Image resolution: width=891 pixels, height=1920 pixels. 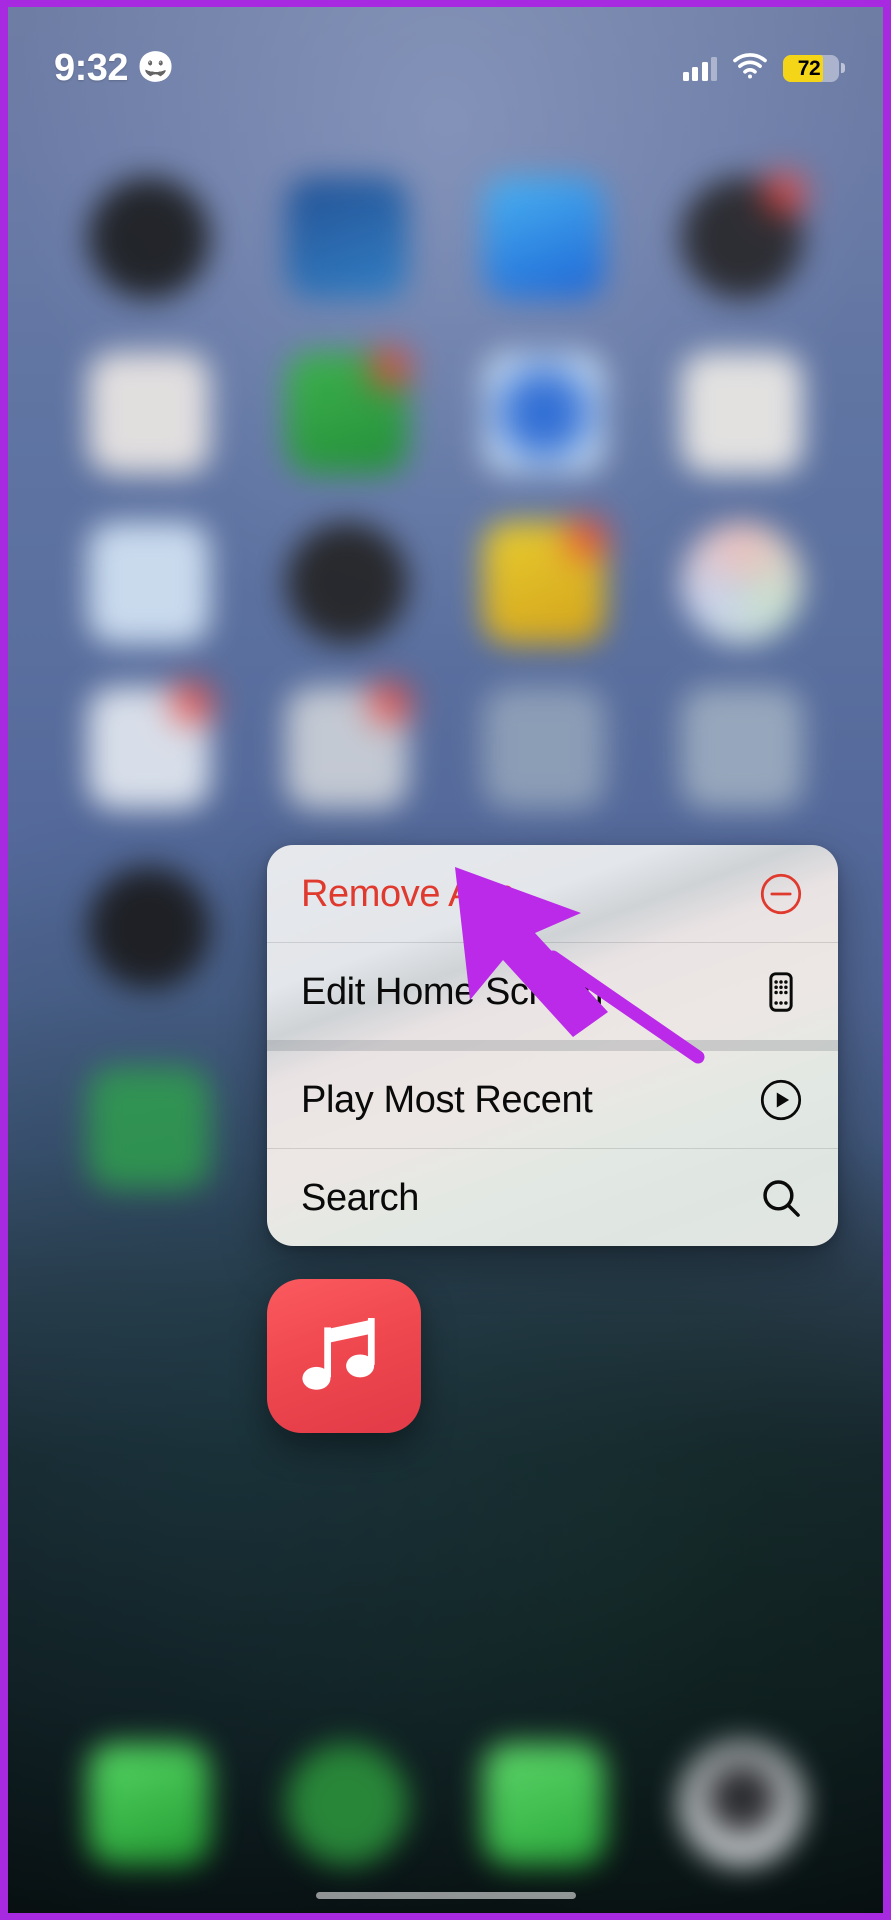 What do you see at coordinates (552, 1197) in the screenshot?
I see `menu-item-search: Search` at bounding box center [552, 1197].